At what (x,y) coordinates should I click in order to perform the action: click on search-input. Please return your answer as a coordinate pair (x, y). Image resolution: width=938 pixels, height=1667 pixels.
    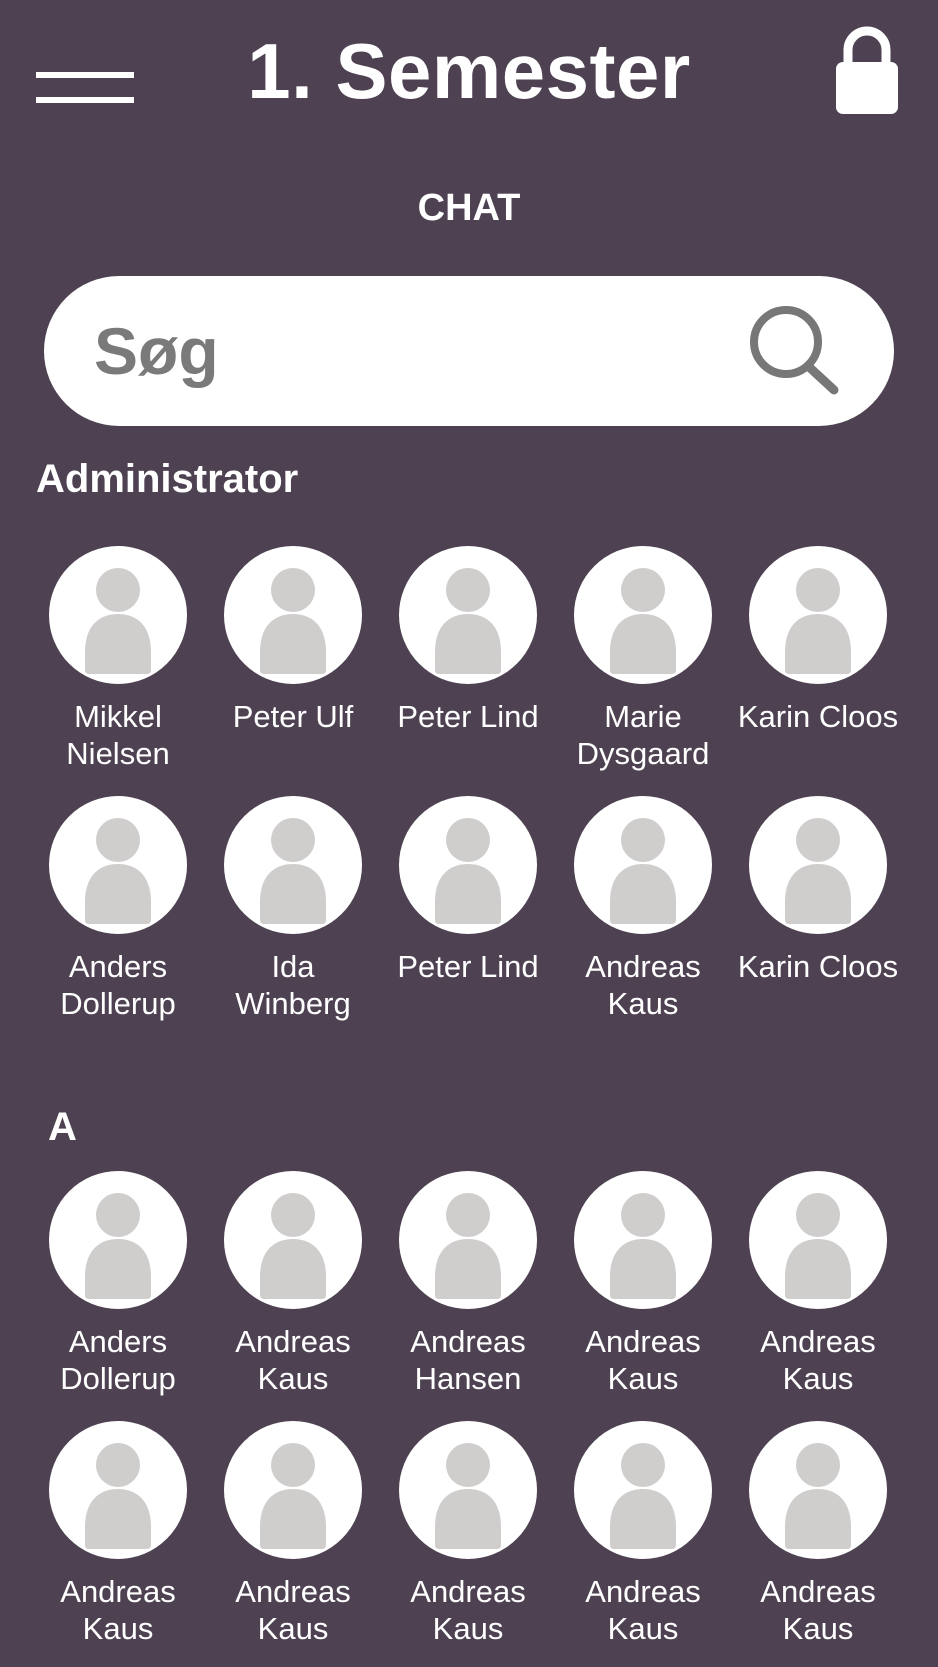
    Looking at the image, I should click on (414, 351).